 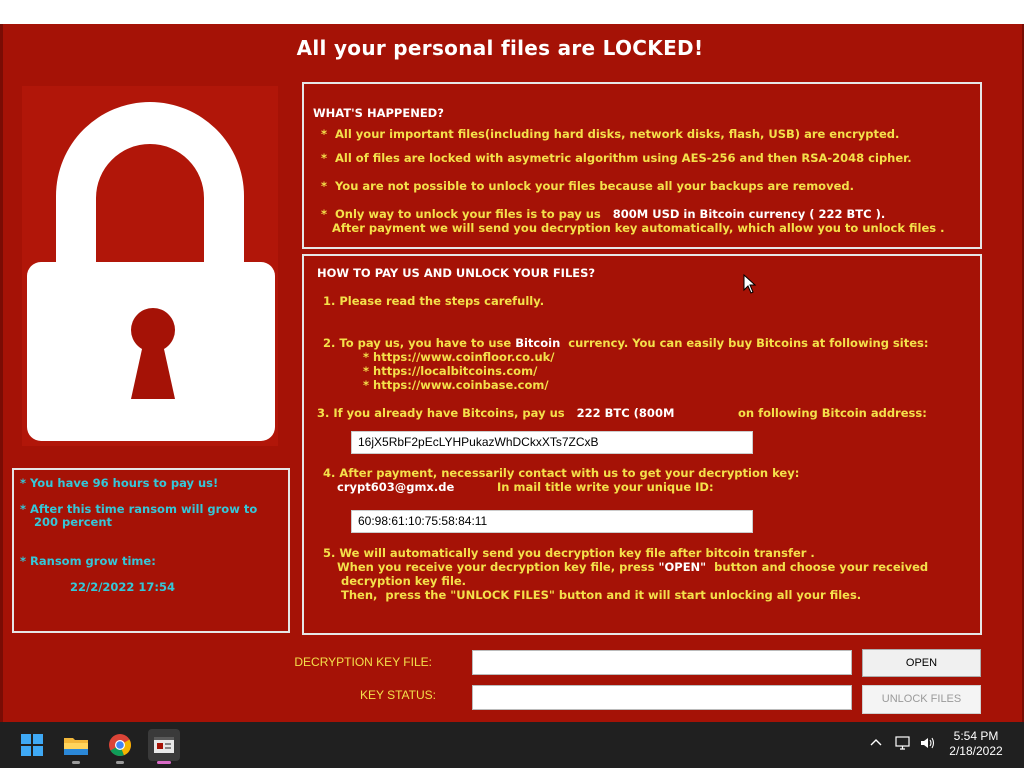 What do you see at coordinates (921, 663) in the screenshot?
I see `open-button: OPEN` at bounding box center [921, 663].